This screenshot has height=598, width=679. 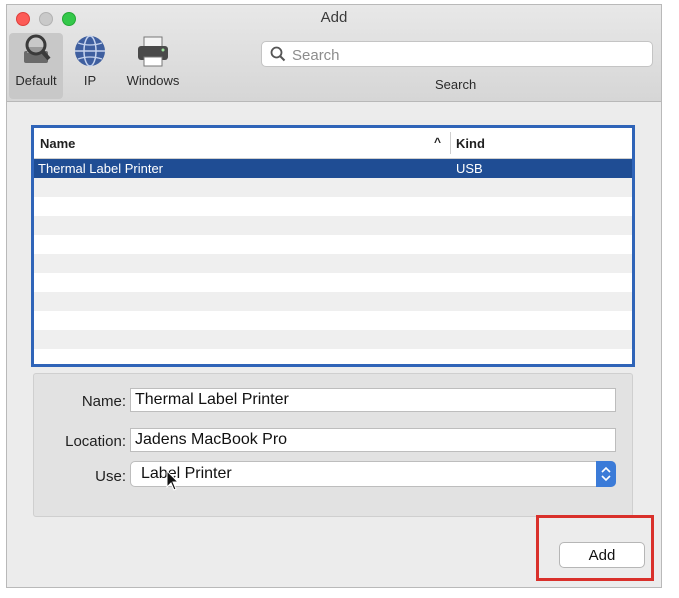 I want to click on search-icon, so click(x=278, y=56).